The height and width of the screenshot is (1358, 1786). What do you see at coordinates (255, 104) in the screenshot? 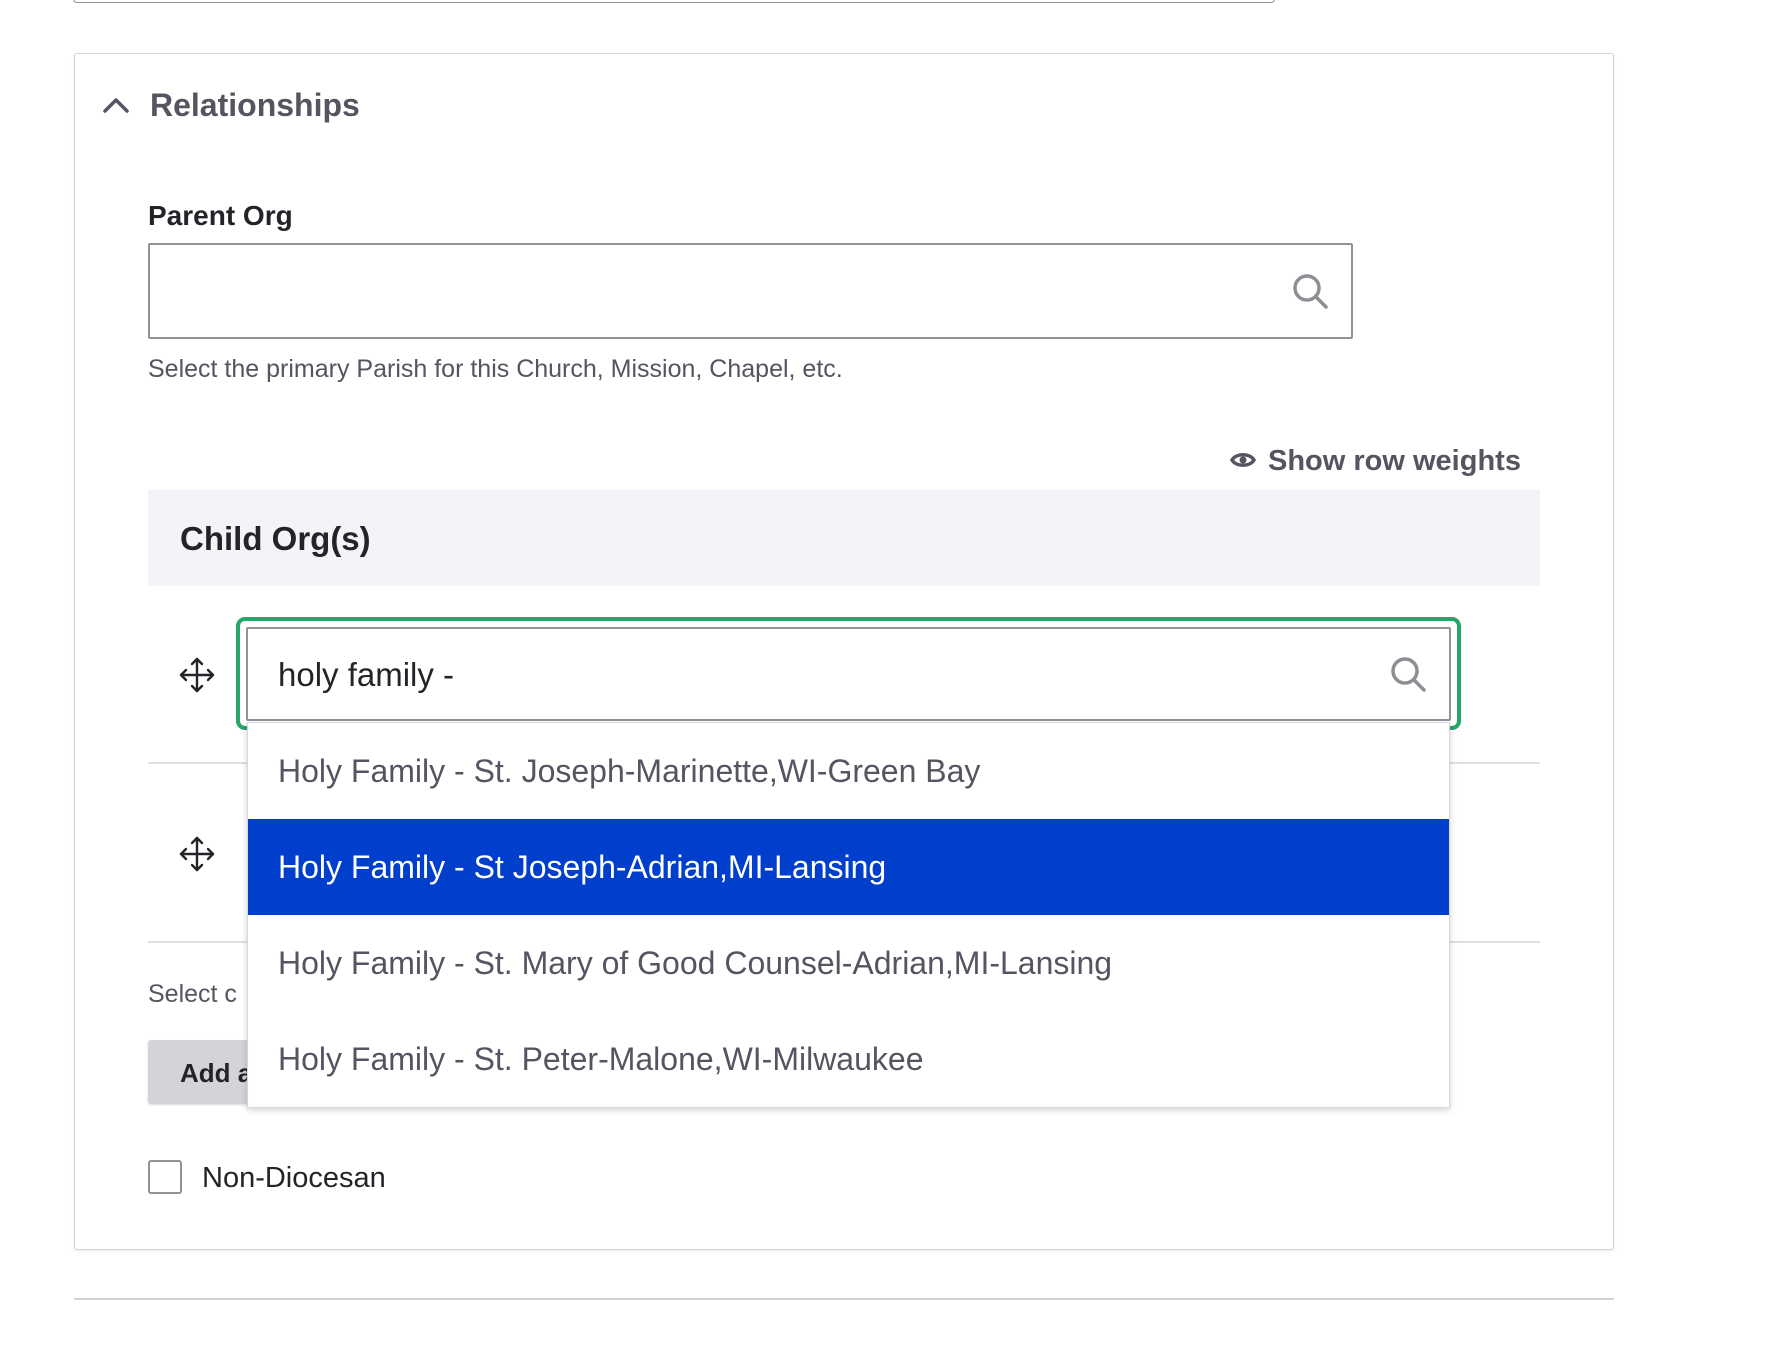
I see `section-title: Relationships` at bounding box center [255, 104].